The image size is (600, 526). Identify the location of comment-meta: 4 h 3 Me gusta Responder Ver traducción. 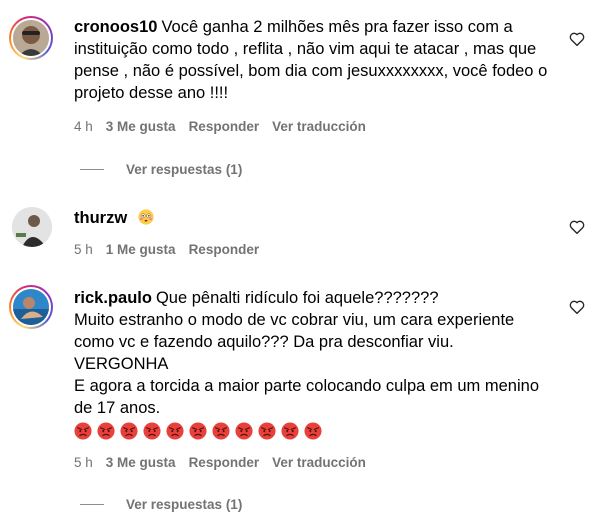
(220, 126).